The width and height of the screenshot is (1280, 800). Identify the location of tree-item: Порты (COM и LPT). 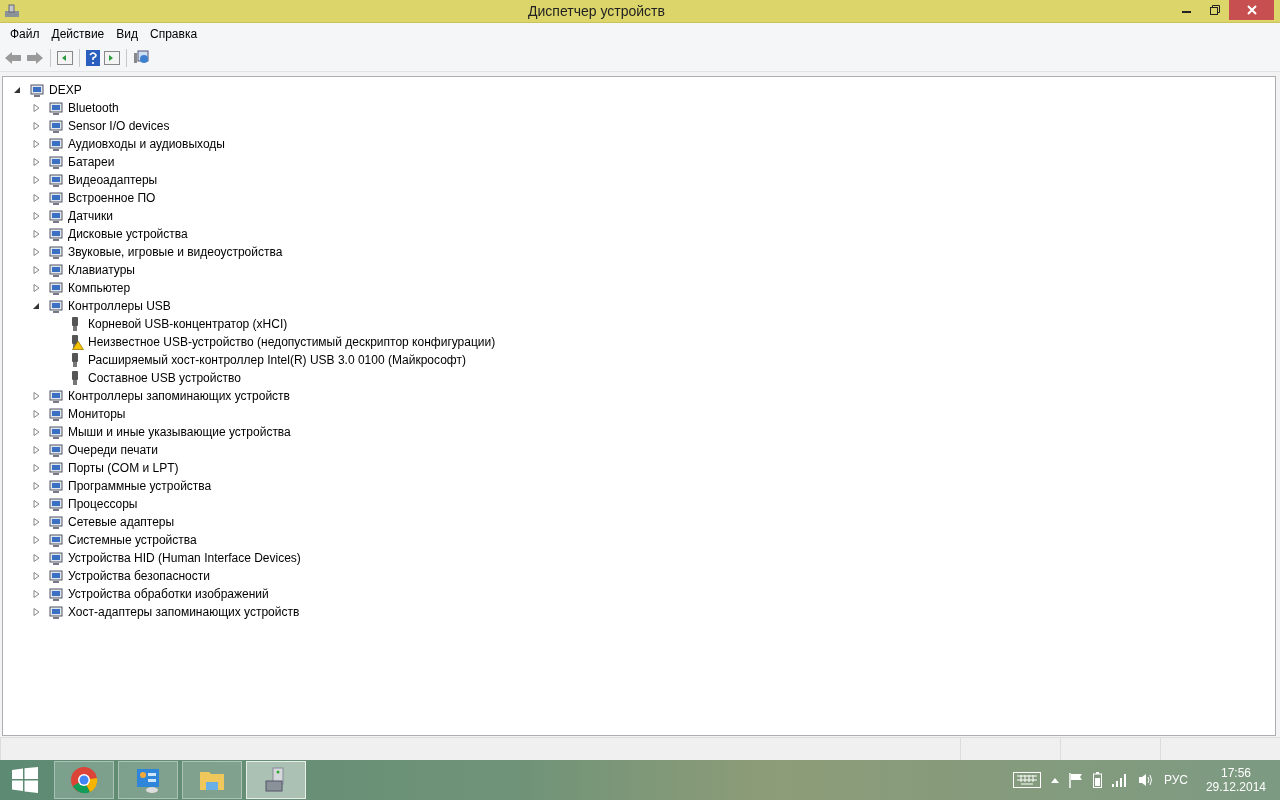
(123, 468).